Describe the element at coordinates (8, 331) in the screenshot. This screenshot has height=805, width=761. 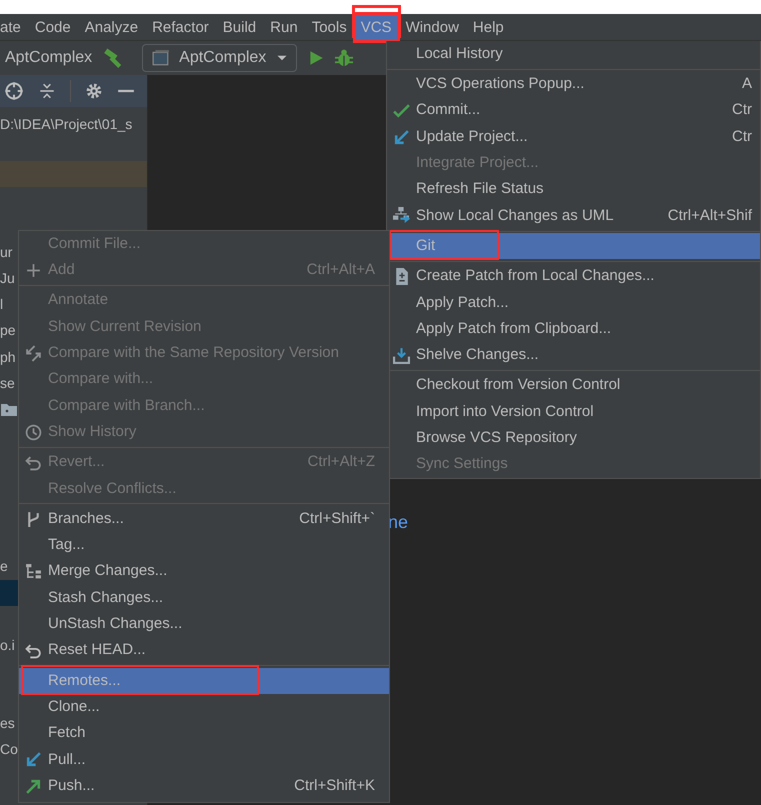
I see `tree-item: pe` at that location.